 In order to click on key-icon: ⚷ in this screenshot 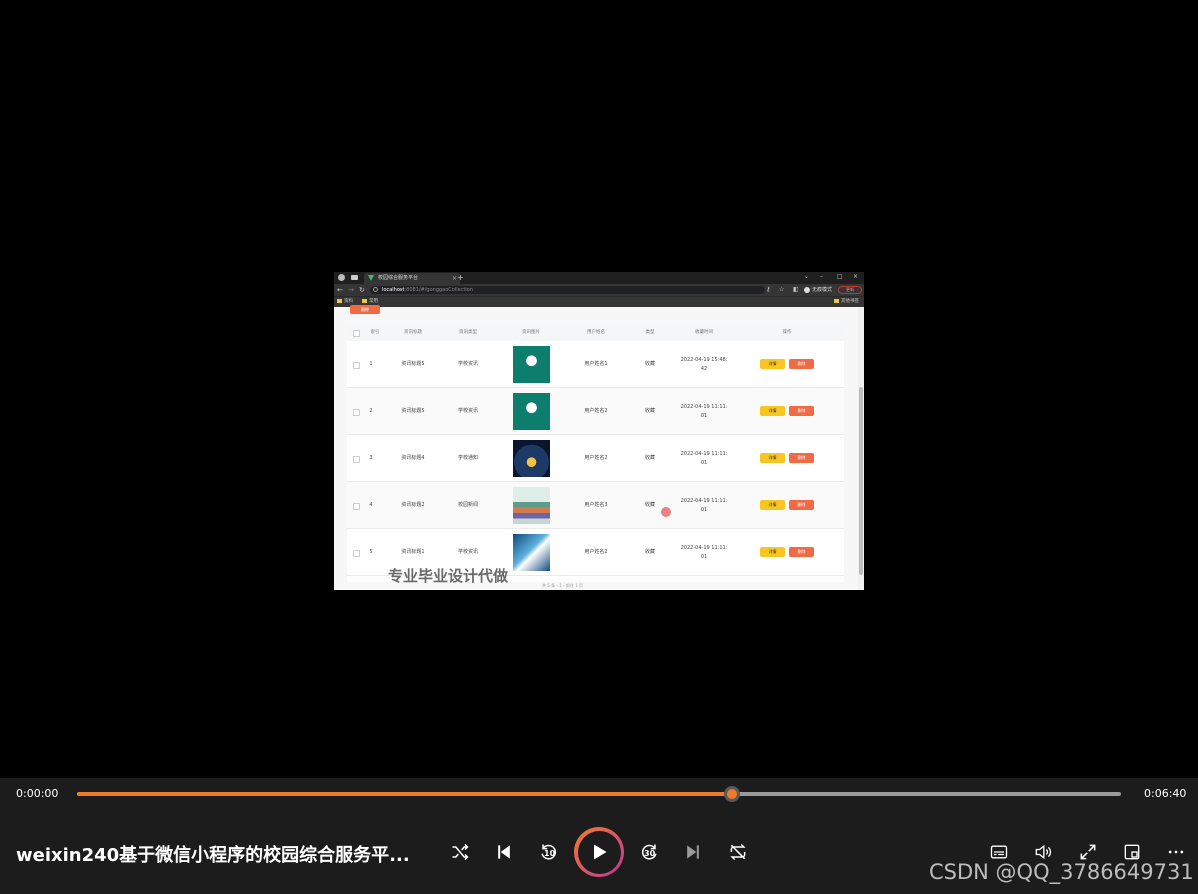, I will do `click(768, 290)`.